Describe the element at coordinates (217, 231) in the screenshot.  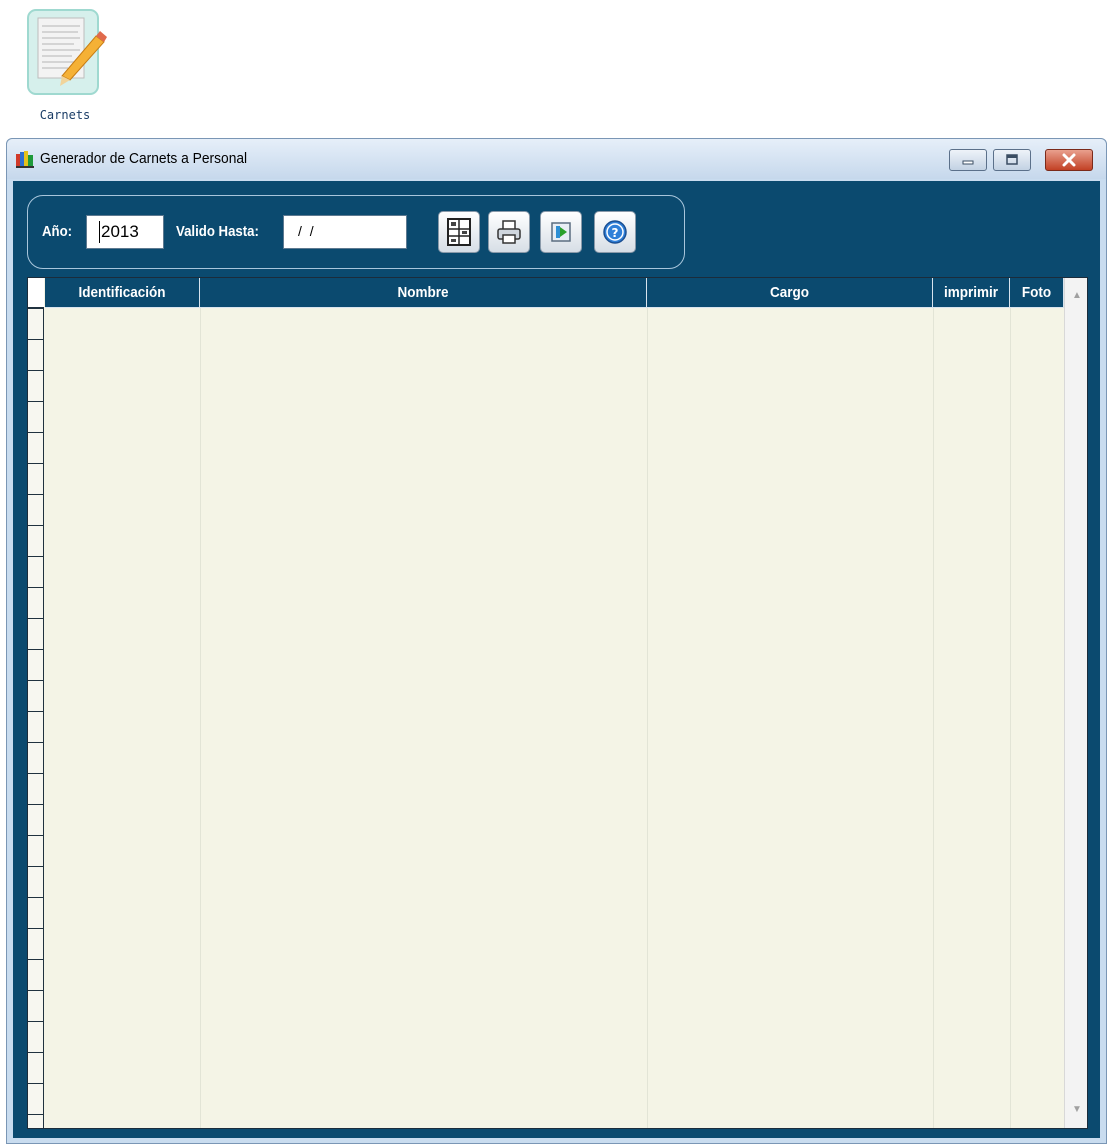
I see `valid-until-label: Valido Hasta:` at that location.